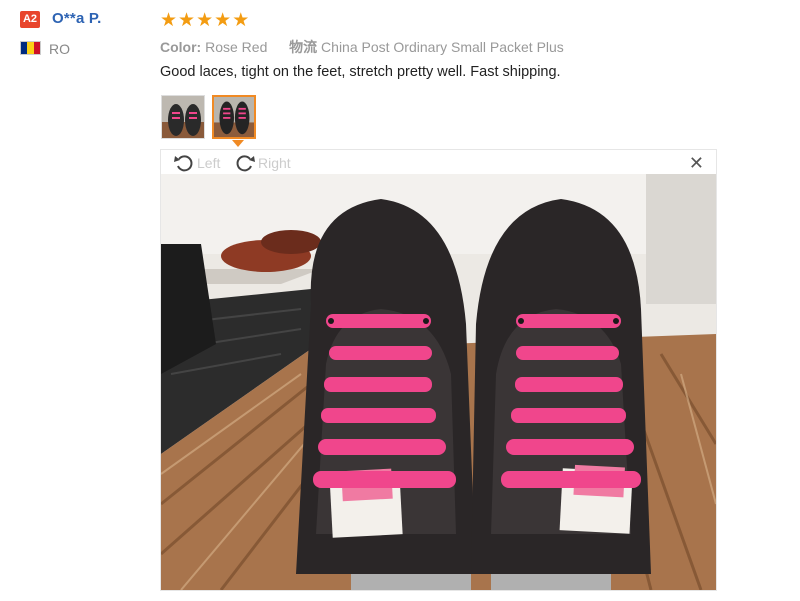  I want to click on shipping-label: 物流, so click(303, 47).